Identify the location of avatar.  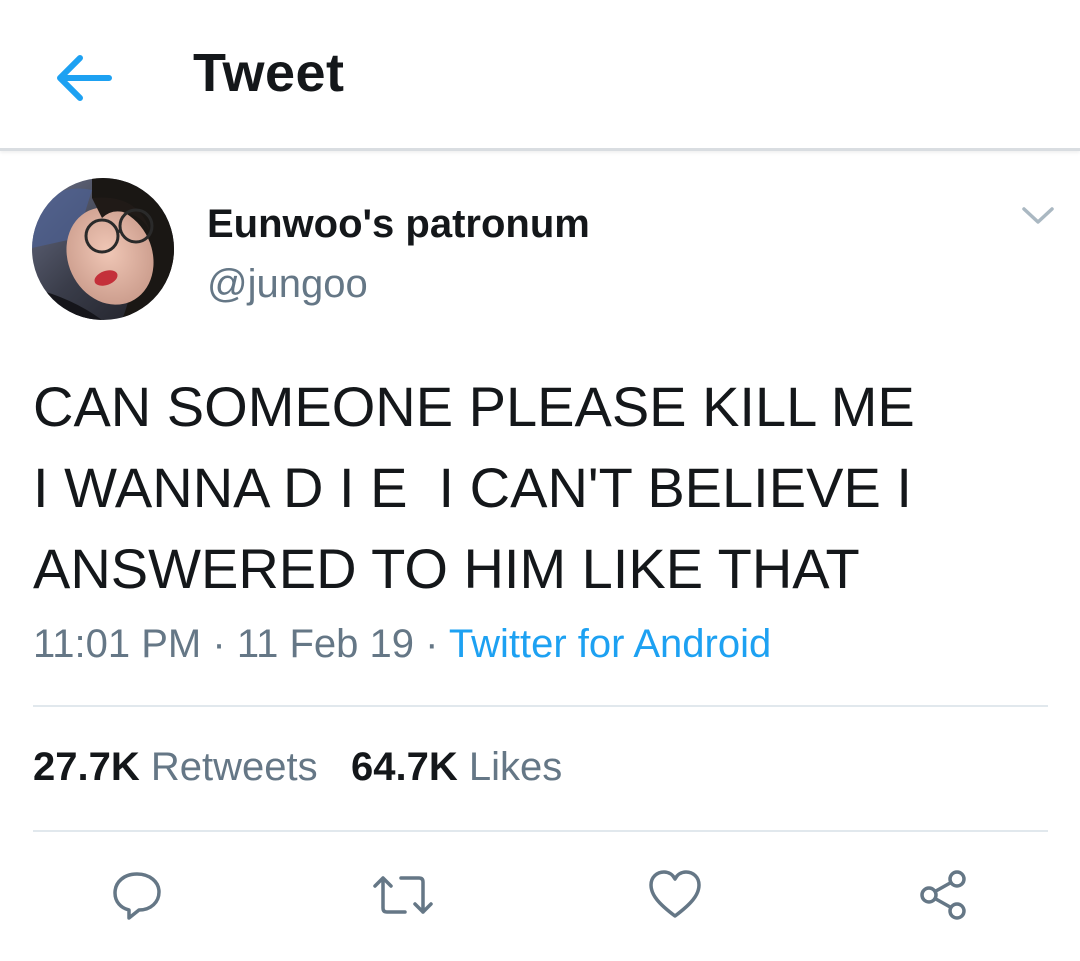
(103, 249).